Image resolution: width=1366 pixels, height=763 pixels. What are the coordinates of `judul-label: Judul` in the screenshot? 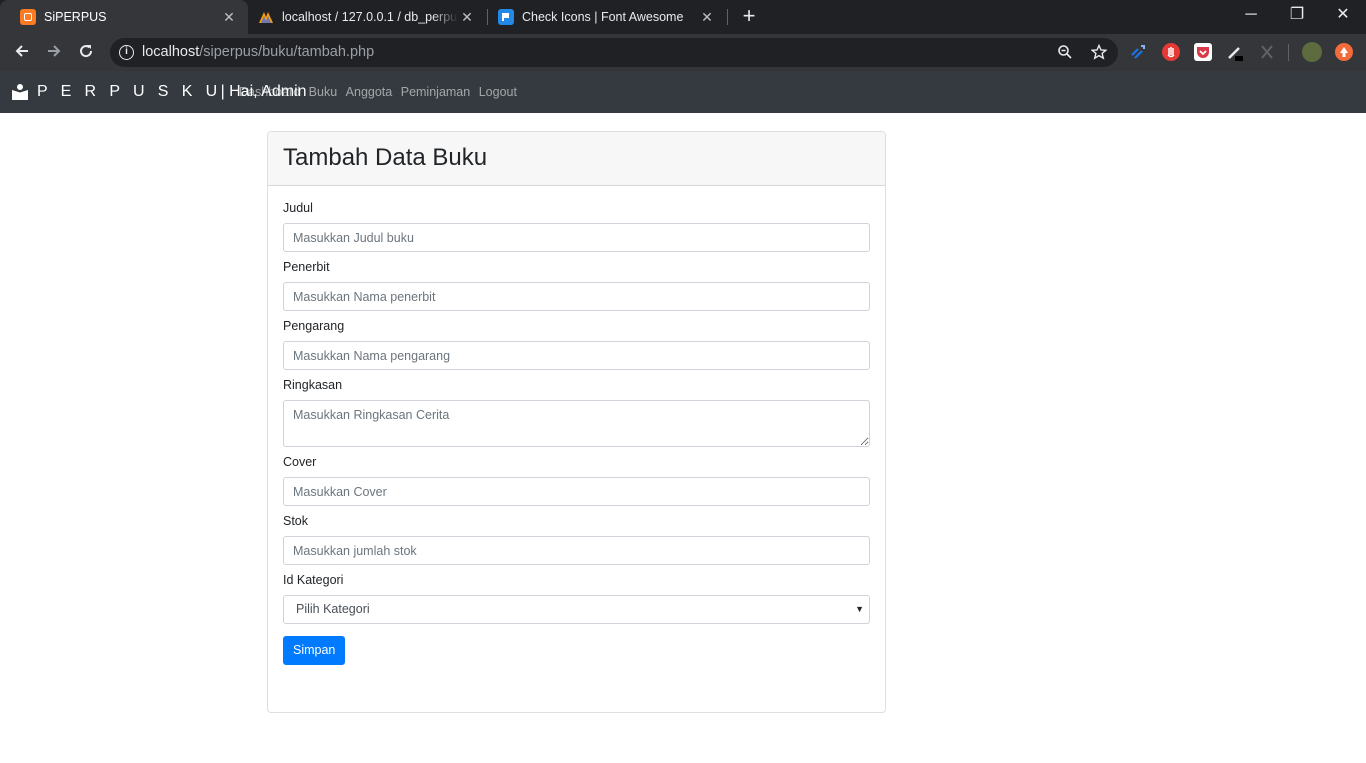 It's located at (298, 208).